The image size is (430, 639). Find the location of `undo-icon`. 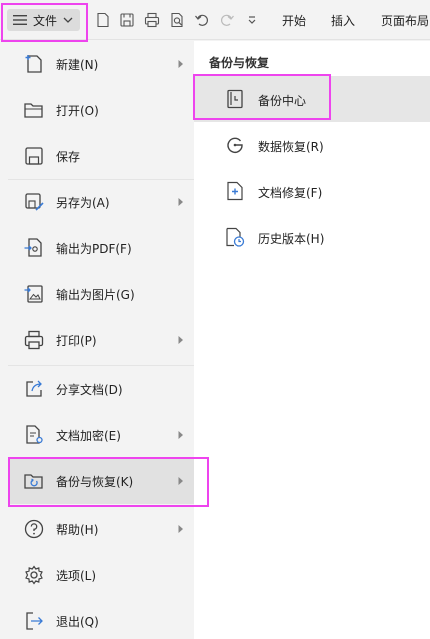

undo-icon is located at coordinates (202, 20).